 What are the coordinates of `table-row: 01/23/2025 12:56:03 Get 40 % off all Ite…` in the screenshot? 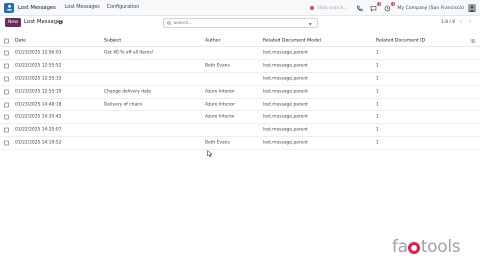 It's located at (240, 53).